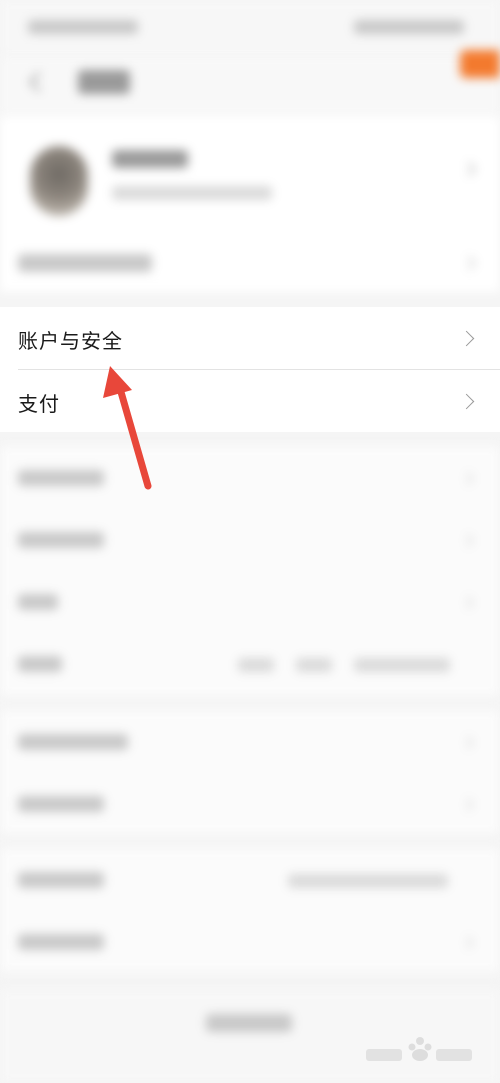 The height and width of the screenshot is (1083, 500). I want to click on settings-row-payment: 支付, so click(250, 401).